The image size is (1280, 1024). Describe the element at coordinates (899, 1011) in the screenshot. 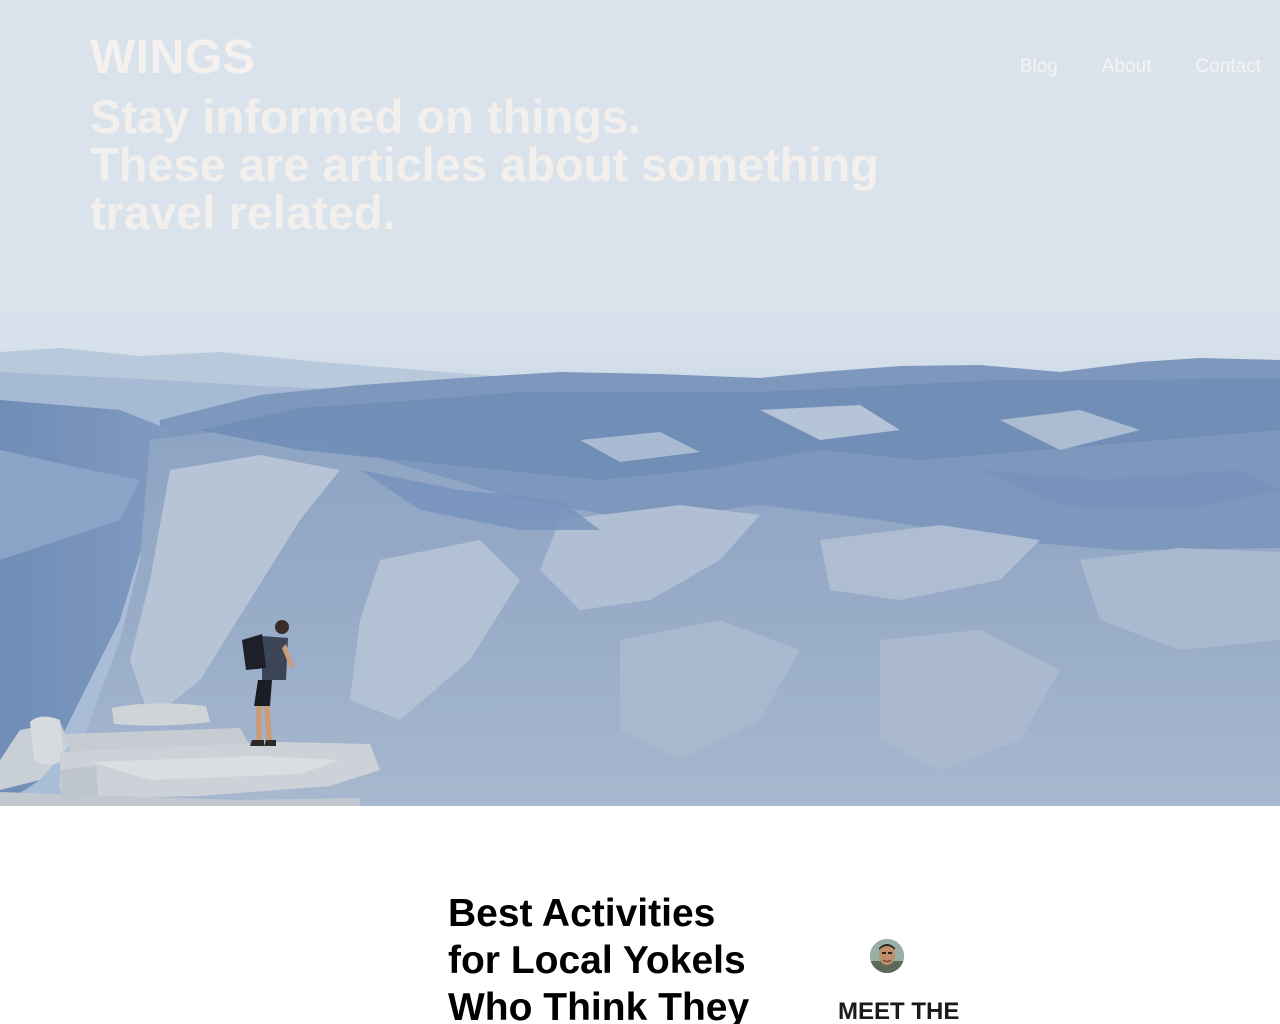

I see `sidebar-heading: MEET THE` at that location.